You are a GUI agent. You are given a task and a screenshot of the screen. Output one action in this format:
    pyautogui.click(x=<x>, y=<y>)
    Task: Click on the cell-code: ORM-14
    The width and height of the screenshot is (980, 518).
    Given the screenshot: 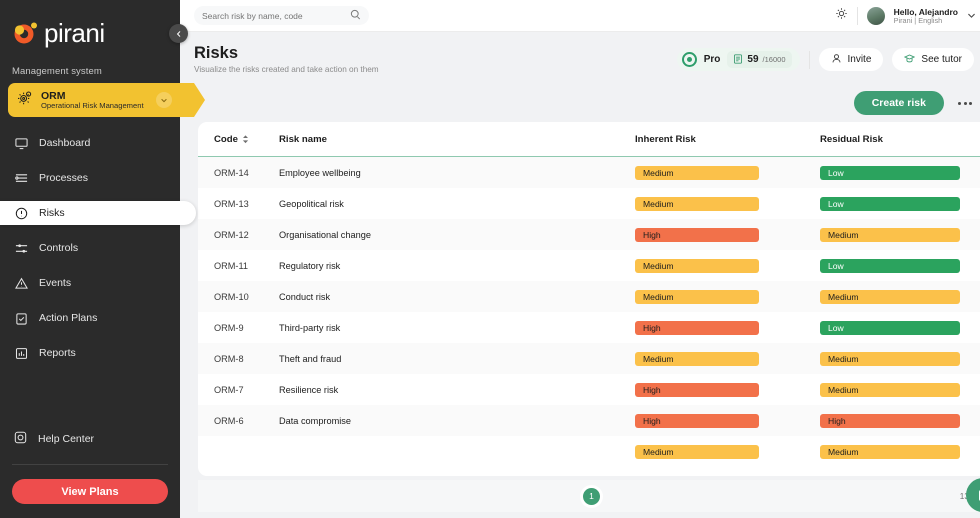 What is the action you would take?
    pyautogui.click(x=231, y=172)
    